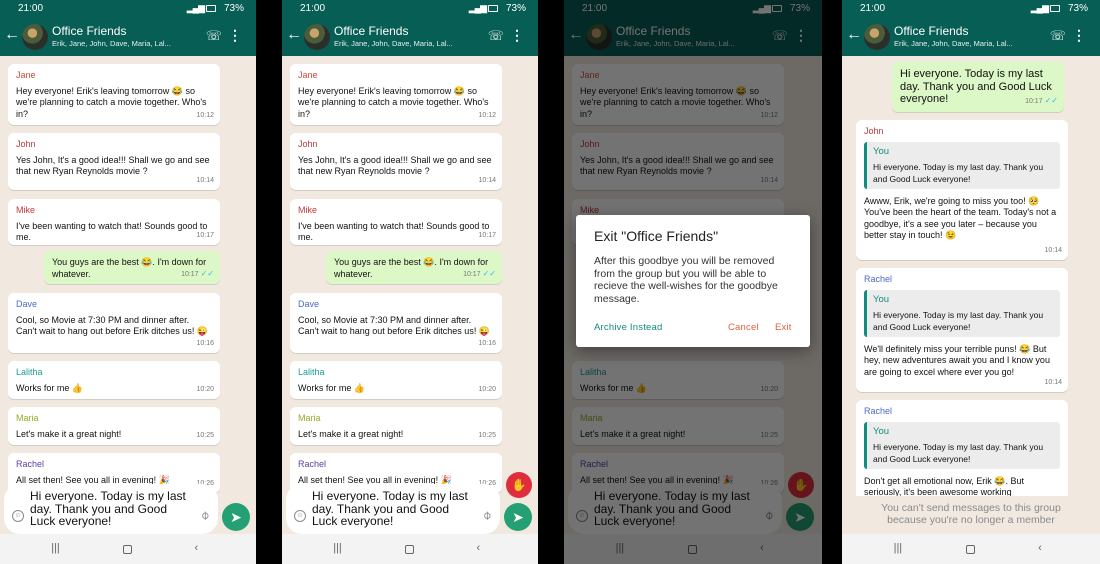  I want to click on status-bar: 21:00 ▂▄▆ 73%, so click(971, 9).